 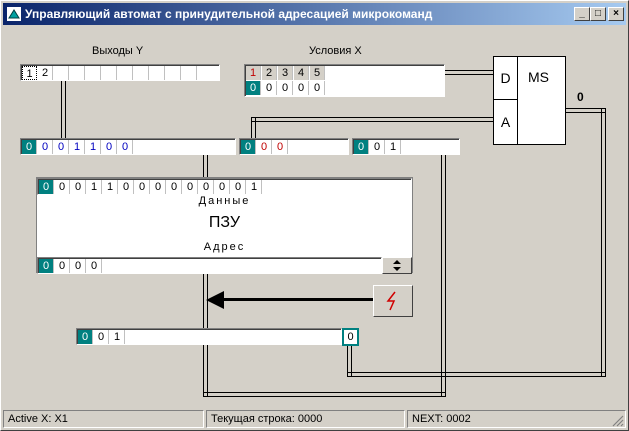 I want to click on wire-y-to-rom, so click(x=205, y=165).